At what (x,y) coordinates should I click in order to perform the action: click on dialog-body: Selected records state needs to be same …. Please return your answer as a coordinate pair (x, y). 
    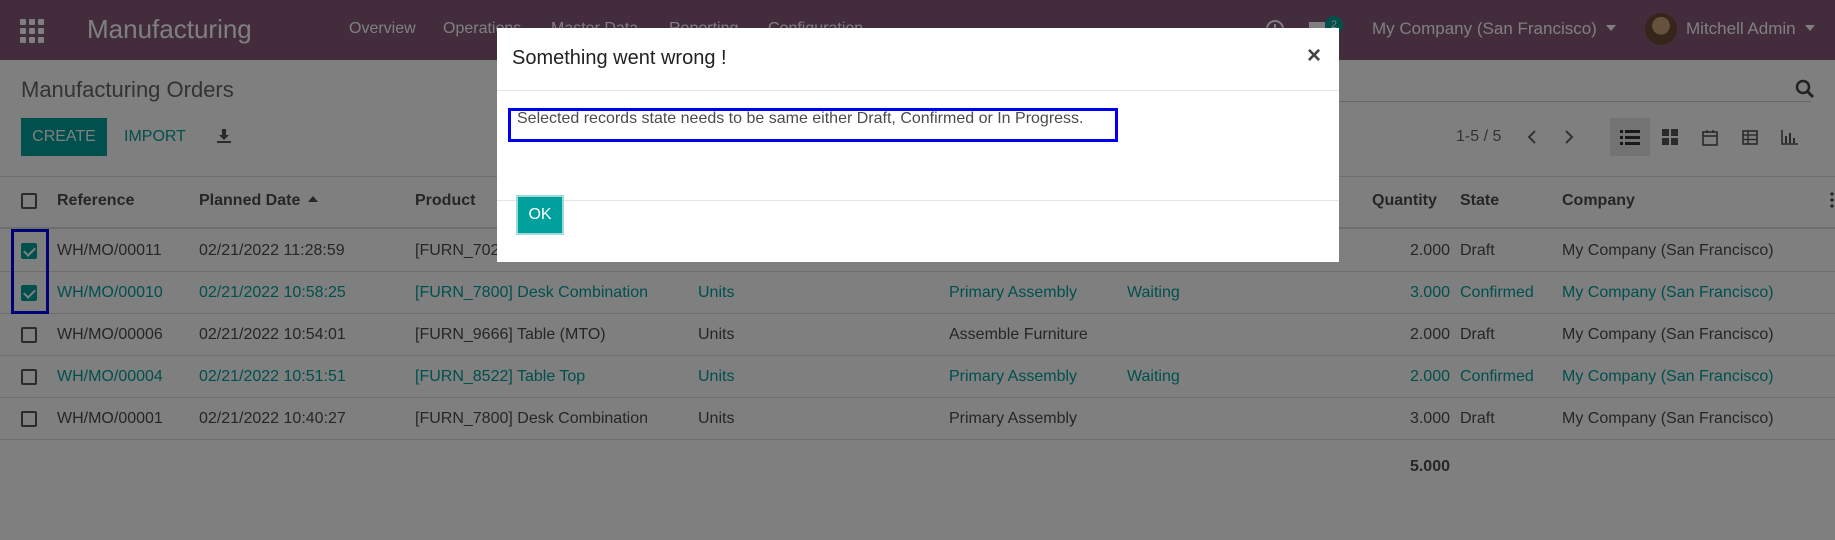
    Looking at the image, I should click on (918, 146).